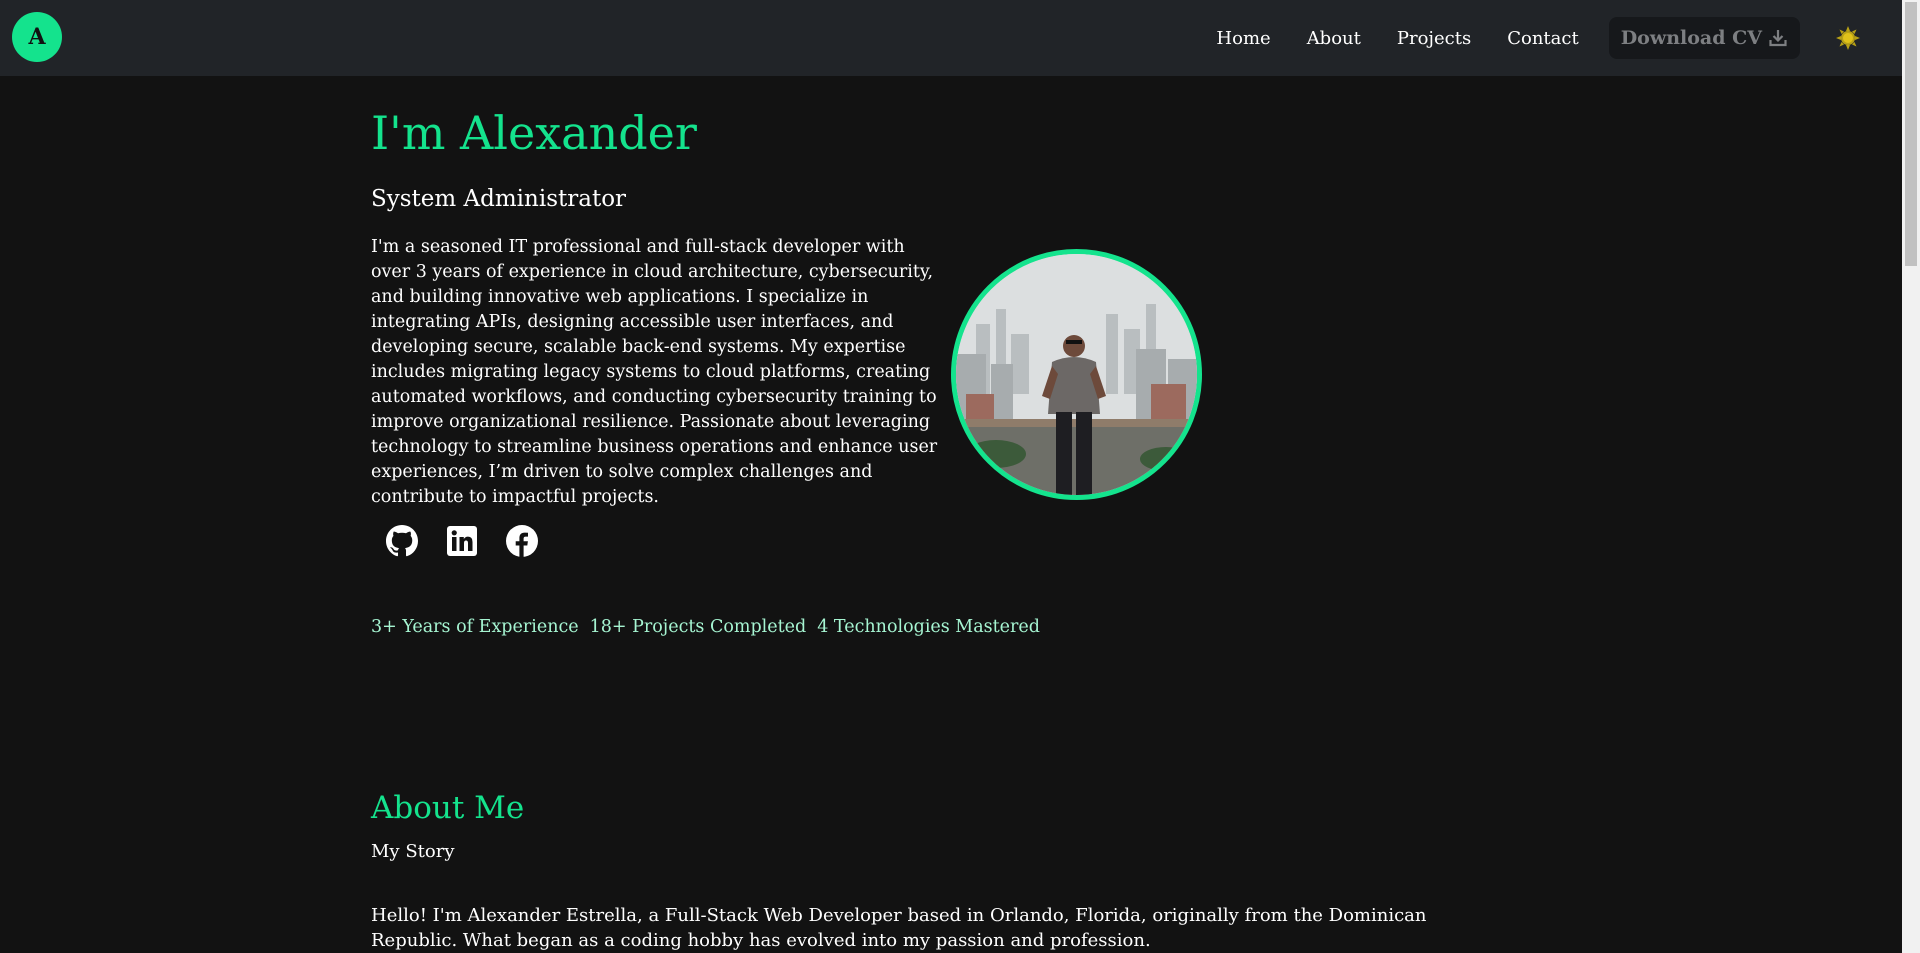 This screenshot has height=953, width=1920. I want to click on download-cv-label: Download CV, so click(1691, 38).